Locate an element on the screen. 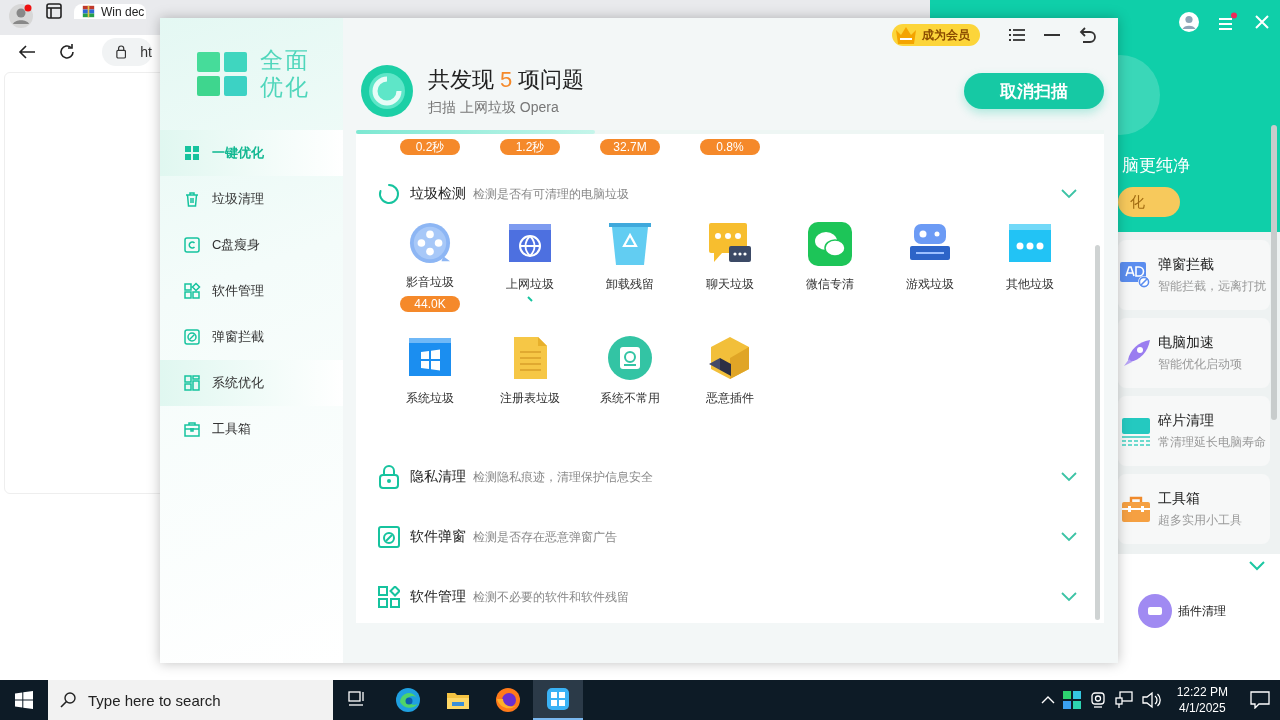  stat-badge: 0.2秒 is located at coordinates (430, 147).